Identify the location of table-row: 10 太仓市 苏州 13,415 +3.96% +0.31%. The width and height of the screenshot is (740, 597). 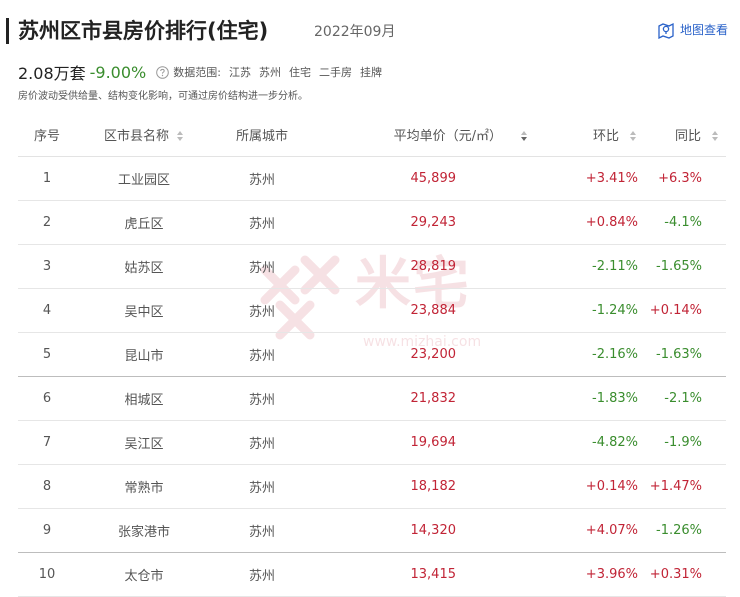
(372, 574).